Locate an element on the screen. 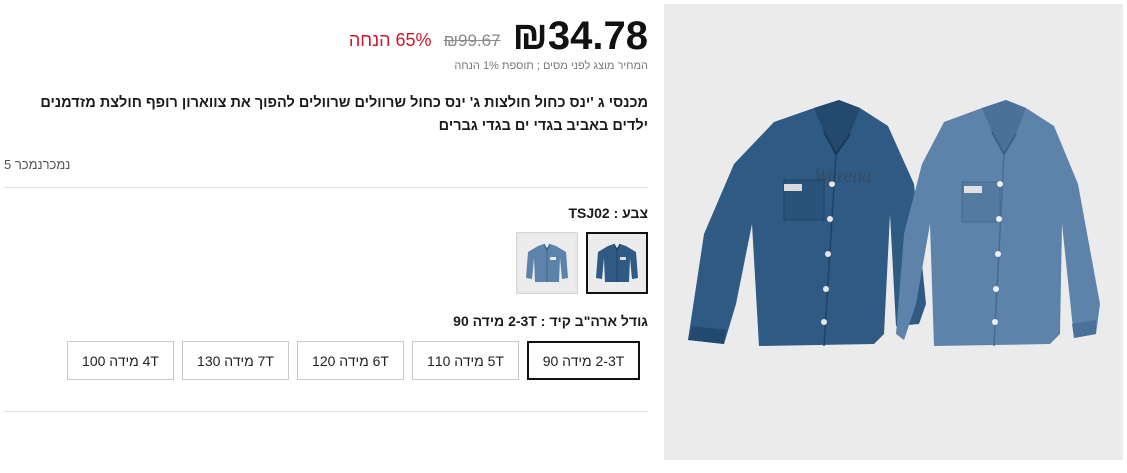  size-option-6t: 6T מידה 120 is located at coordinates (350, 360).